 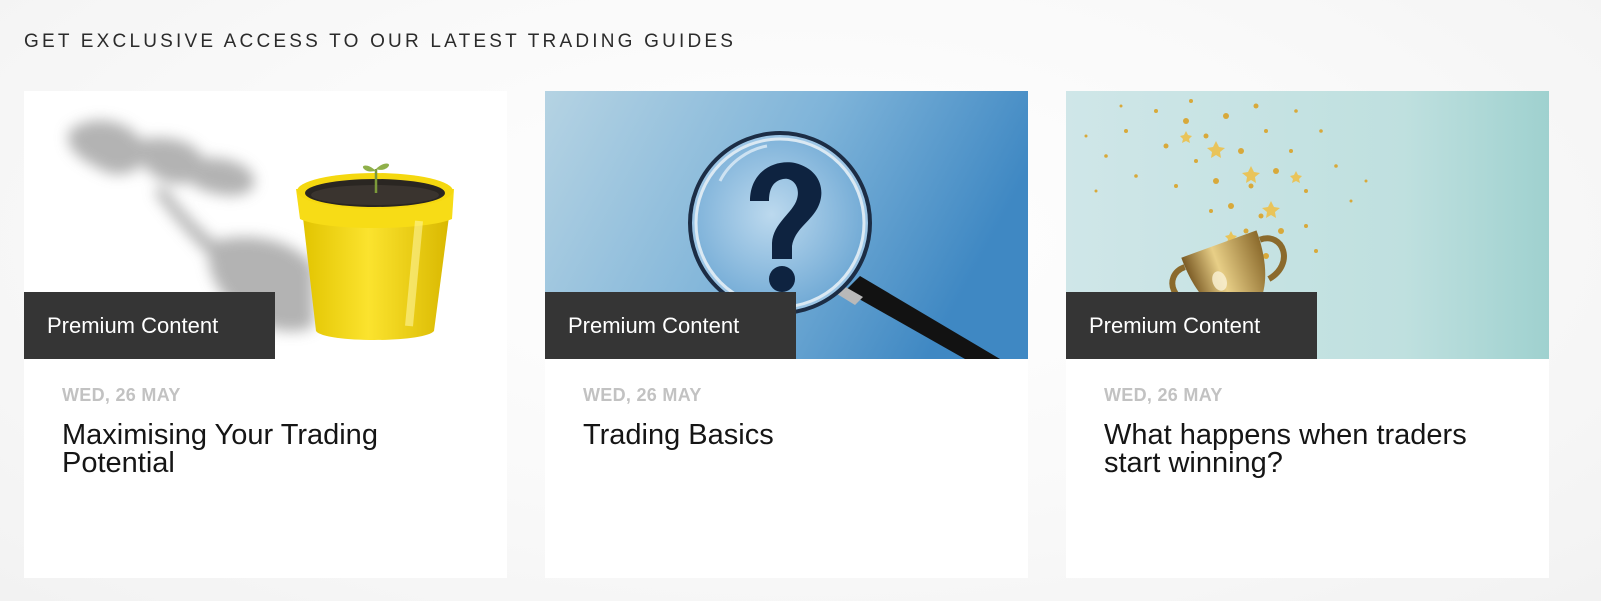 What do you see at coordinates (272, 449) in the screenshot?
I see `card-title: Maximising Your Trading Potential` at bounding box center [272, 449].